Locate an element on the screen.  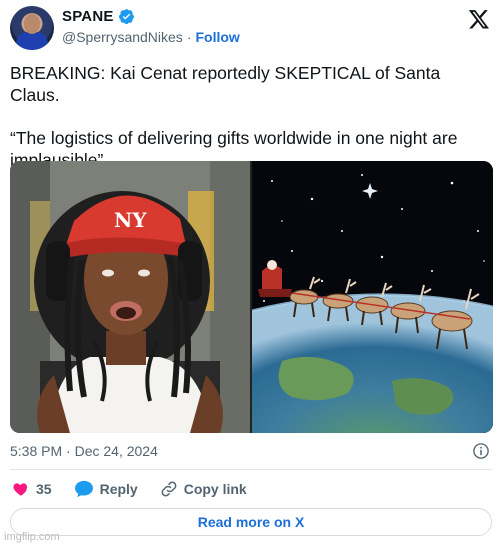
avatar-shirt is located at coordinates (32, 41).